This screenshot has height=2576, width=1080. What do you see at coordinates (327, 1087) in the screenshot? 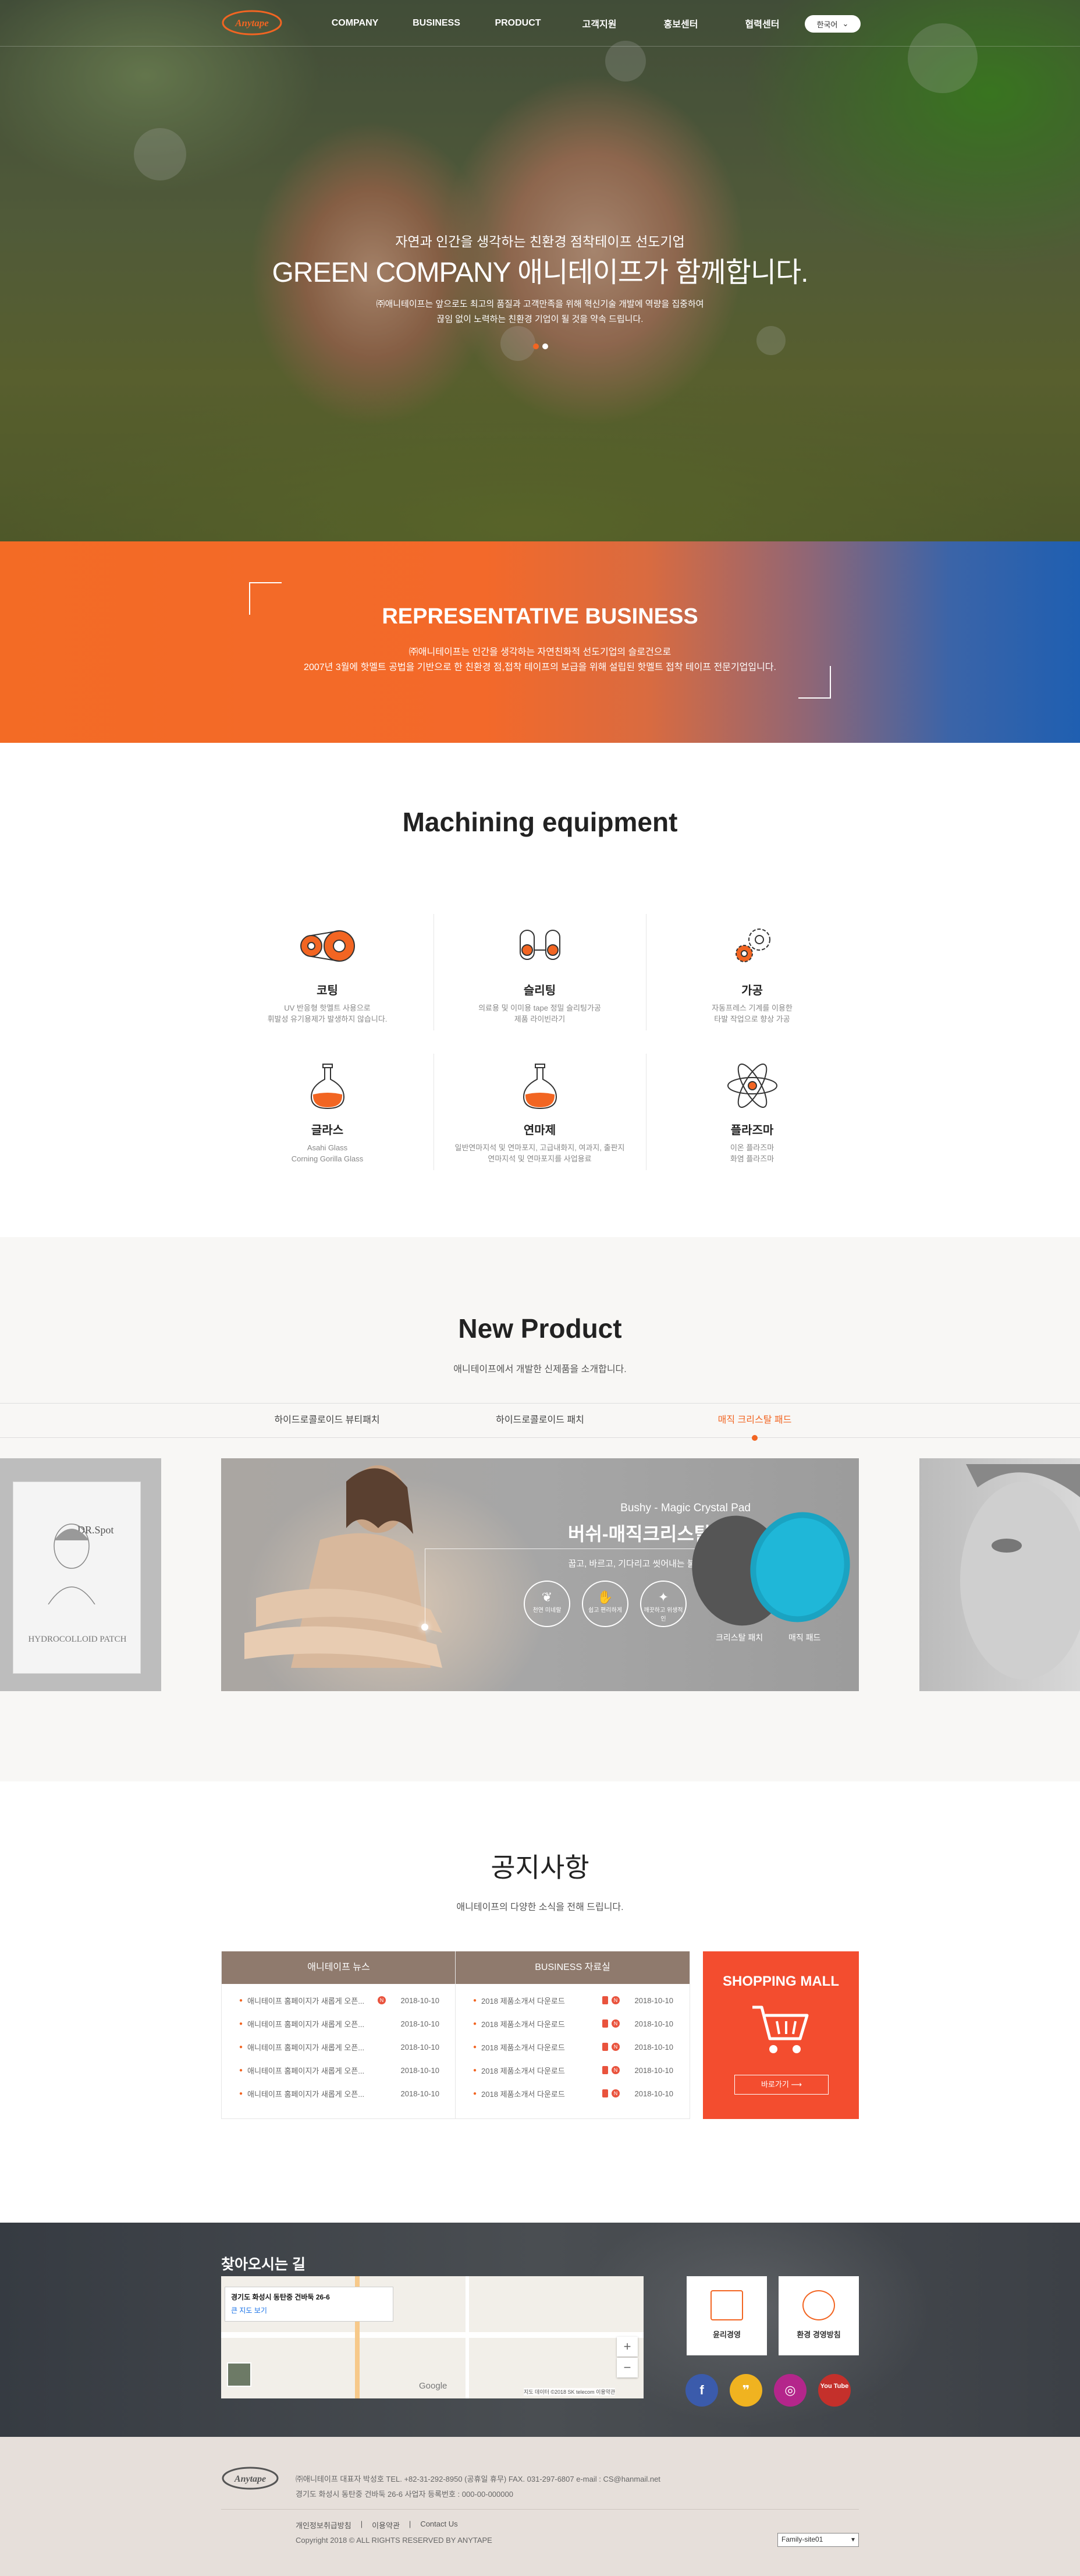
I see `flask-icon` at bounding box center [327, 1087].